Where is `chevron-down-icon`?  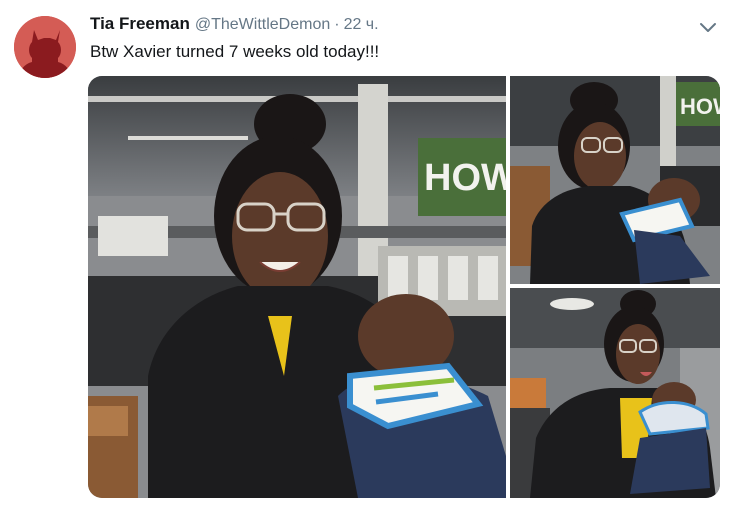 chevron-down-icon is located at coordinates (708, 27).